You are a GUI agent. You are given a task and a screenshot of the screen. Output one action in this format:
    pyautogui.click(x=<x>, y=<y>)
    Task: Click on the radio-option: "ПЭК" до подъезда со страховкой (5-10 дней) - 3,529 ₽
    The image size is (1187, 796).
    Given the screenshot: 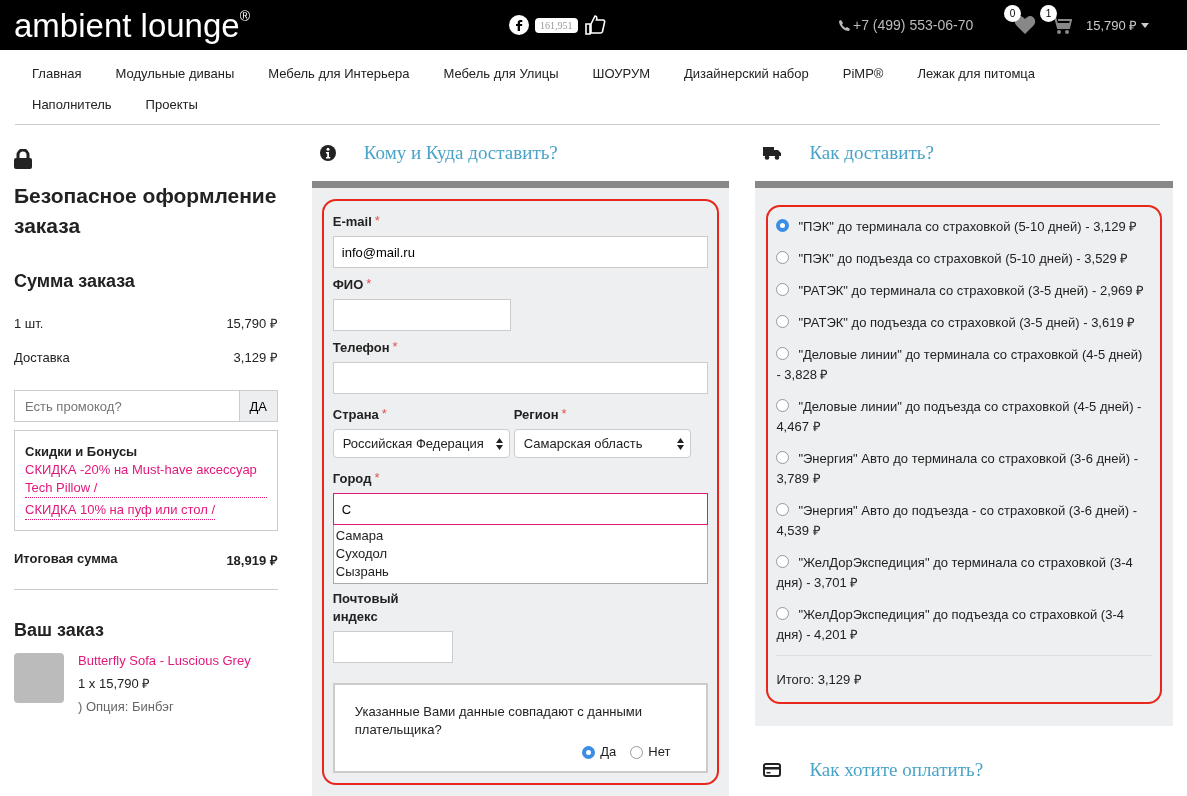 What is the action you would take?
    pyautogui.click(x=964, y=259)
    